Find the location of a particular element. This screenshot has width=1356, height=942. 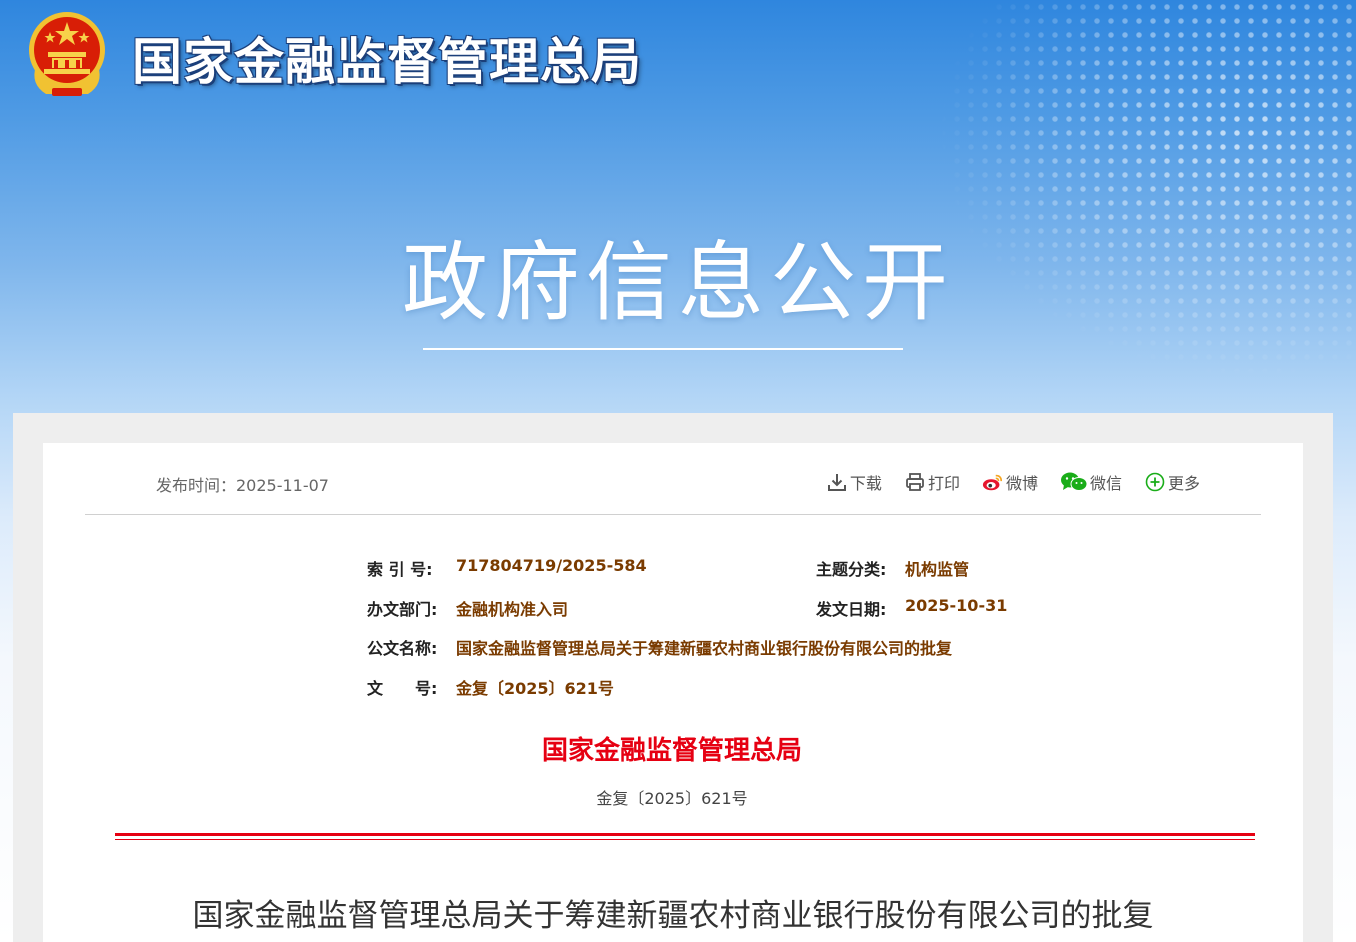

national-emblem-icon is located at coordinates (67, 54).